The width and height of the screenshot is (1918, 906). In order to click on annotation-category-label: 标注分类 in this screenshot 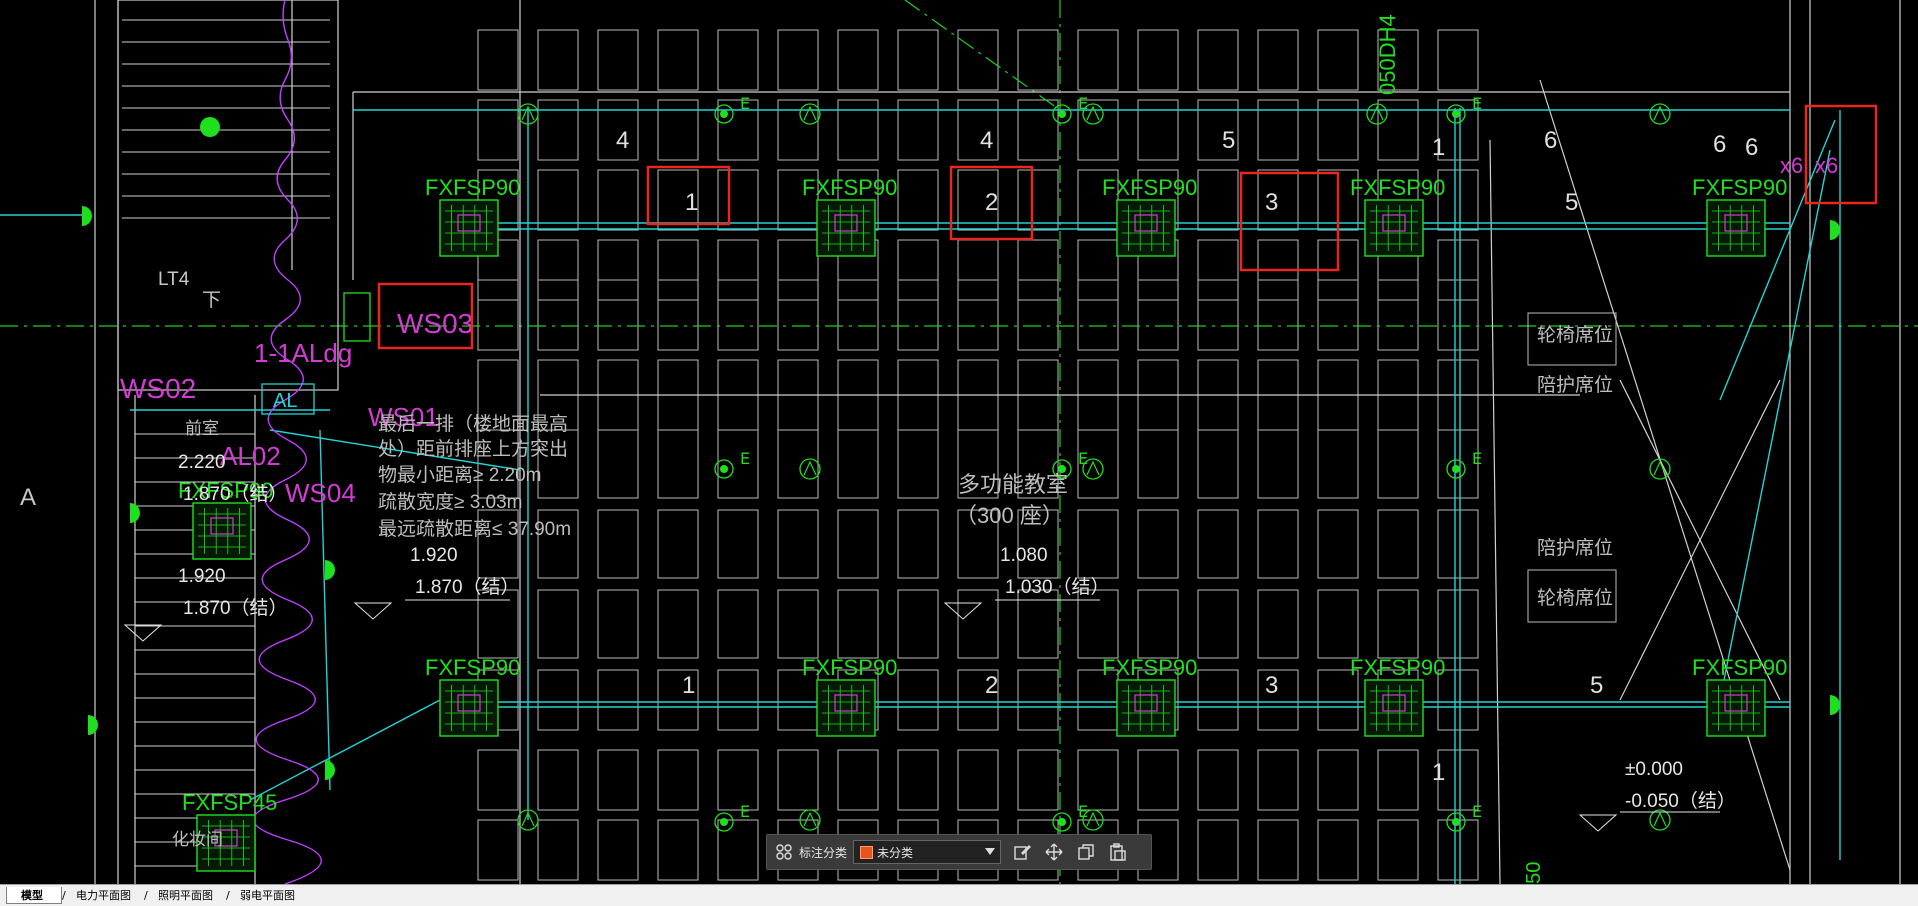, I will do `click(823, 852)`.